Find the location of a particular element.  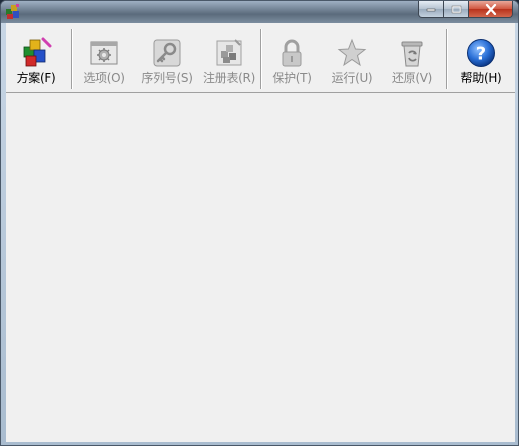

key-icon is located at coordinates (167, 53).